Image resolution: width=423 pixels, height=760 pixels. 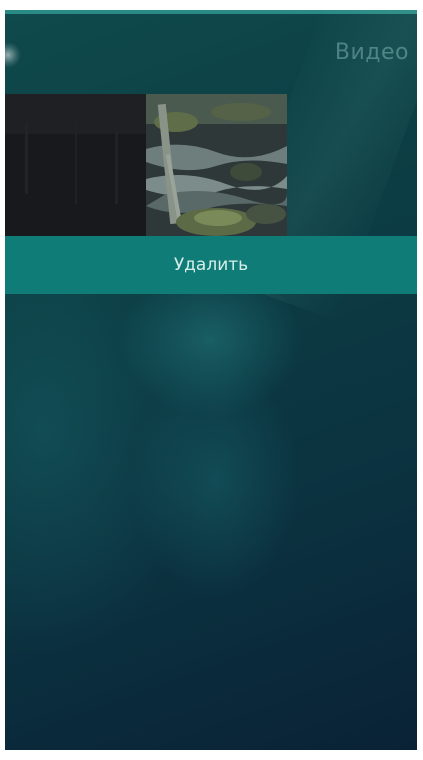 I want to click on page-title: Видео, so click(x=371, y=52).